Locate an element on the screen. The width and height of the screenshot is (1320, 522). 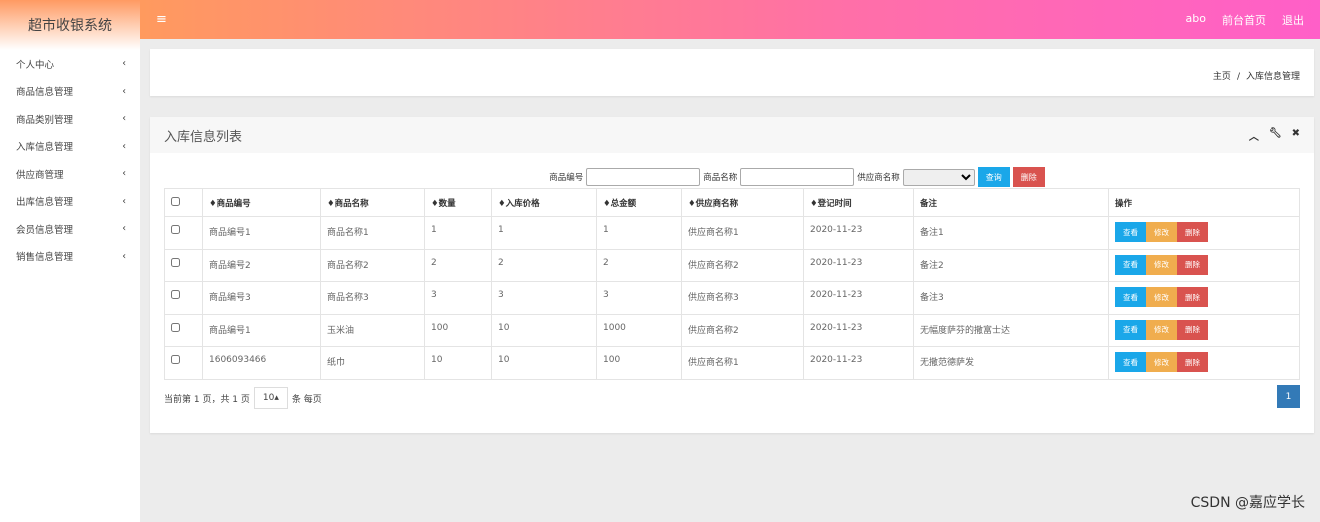
select-all-checkbox is located at coordinates (175, 201).